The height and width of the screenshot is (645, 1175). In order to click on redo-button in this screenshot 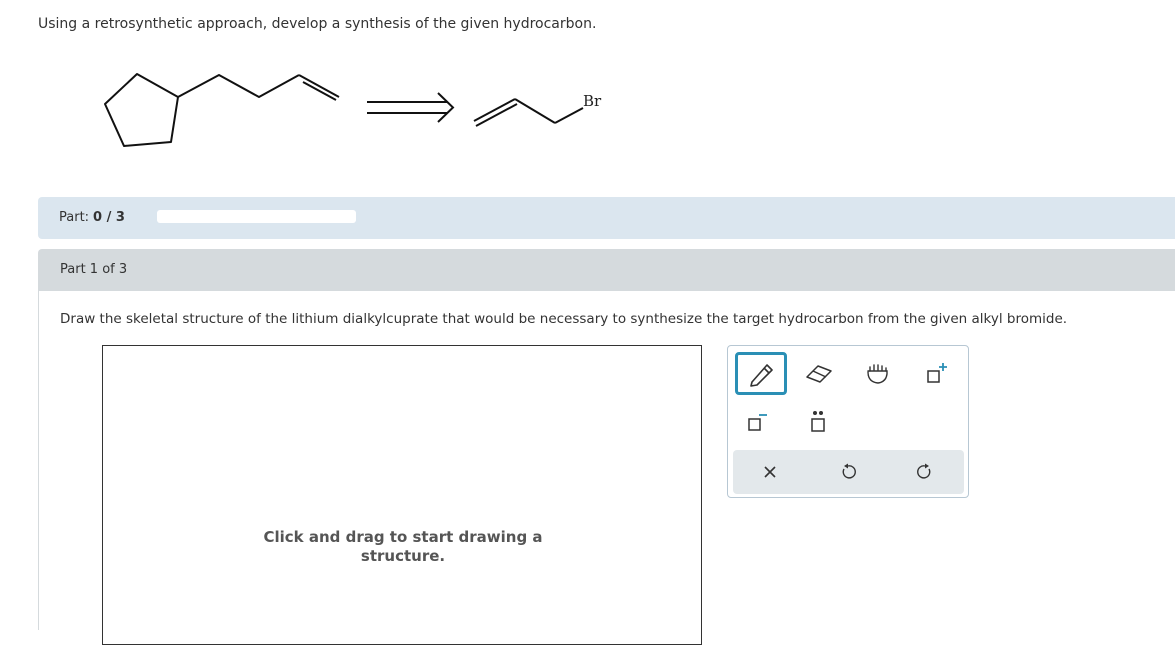, I will do `click(925, 472)`.